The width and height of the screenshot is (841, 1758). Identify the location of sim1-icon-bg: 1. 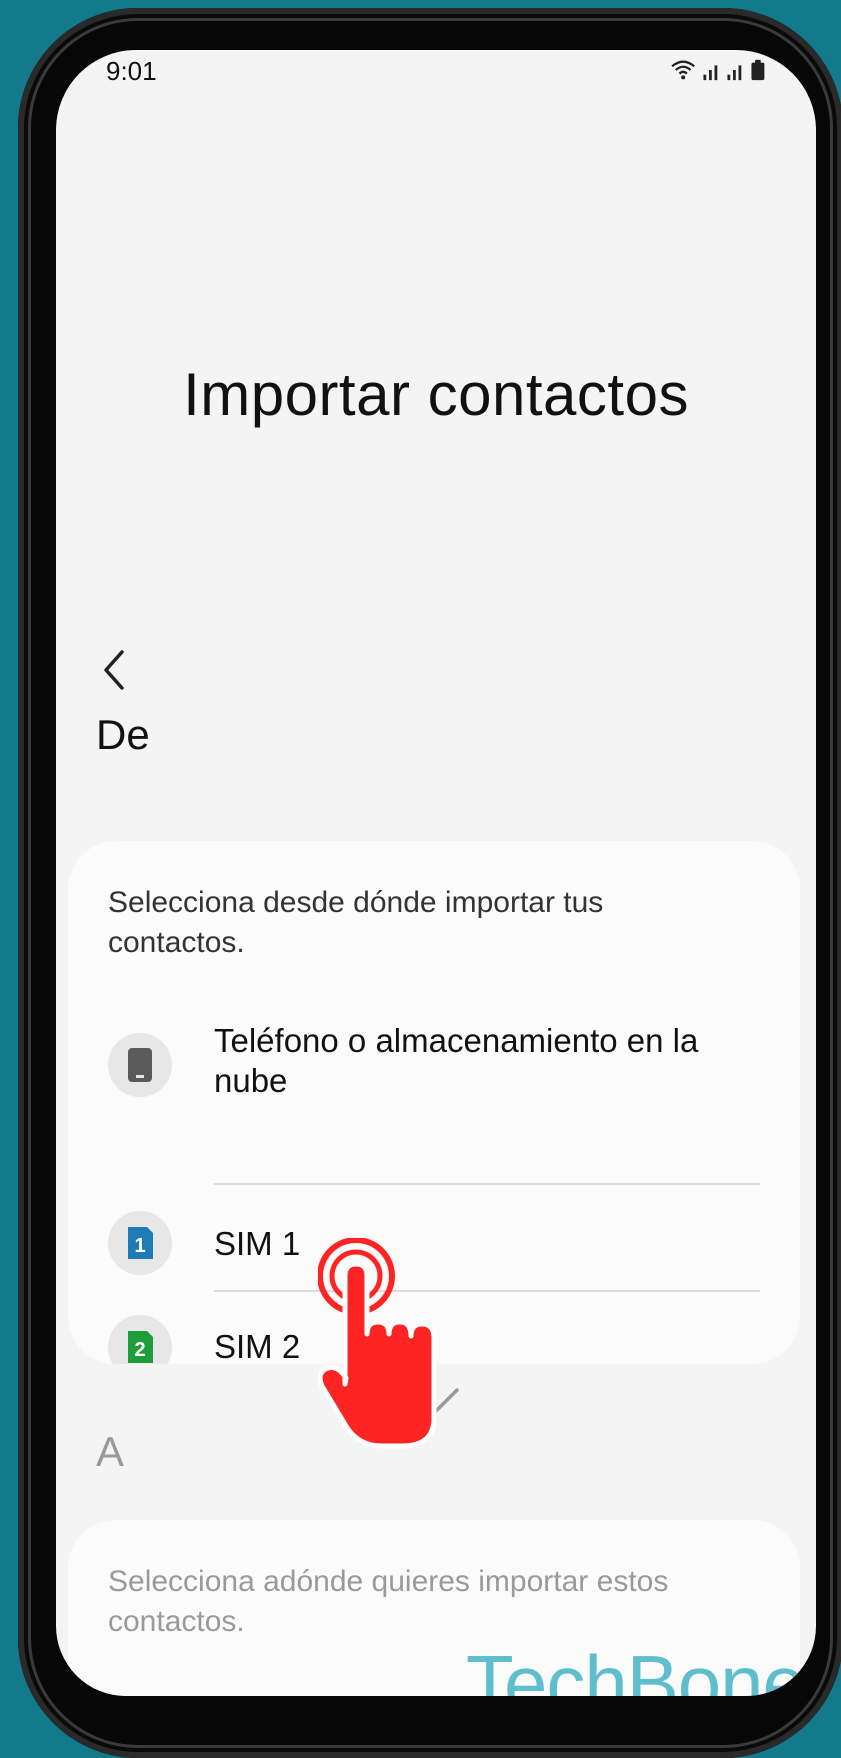
(140, 1243).